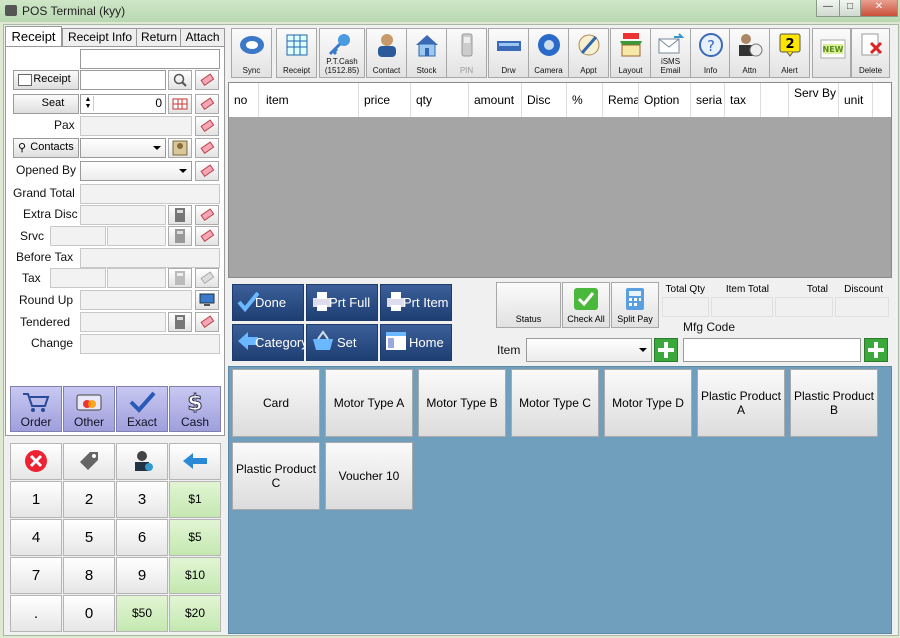 Image resolution: width=900 pixels, height=638 pixels. What do you see at coordinates (180, 80) in the screenshot?
I see `search-icon` at bounding box center [180, 80].